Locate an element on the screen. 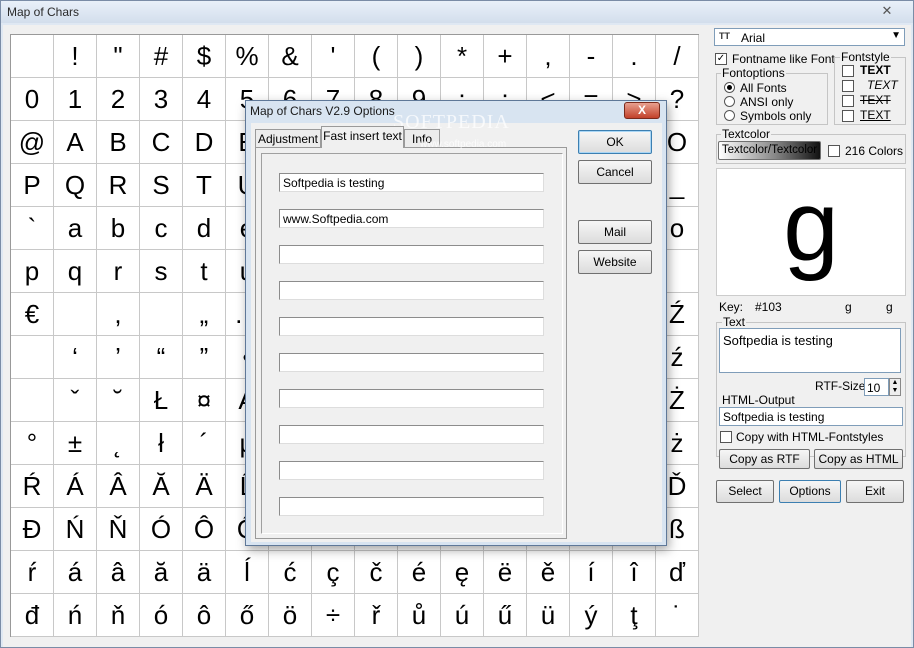  char-cell: ! is located at coordinates (75, 56).